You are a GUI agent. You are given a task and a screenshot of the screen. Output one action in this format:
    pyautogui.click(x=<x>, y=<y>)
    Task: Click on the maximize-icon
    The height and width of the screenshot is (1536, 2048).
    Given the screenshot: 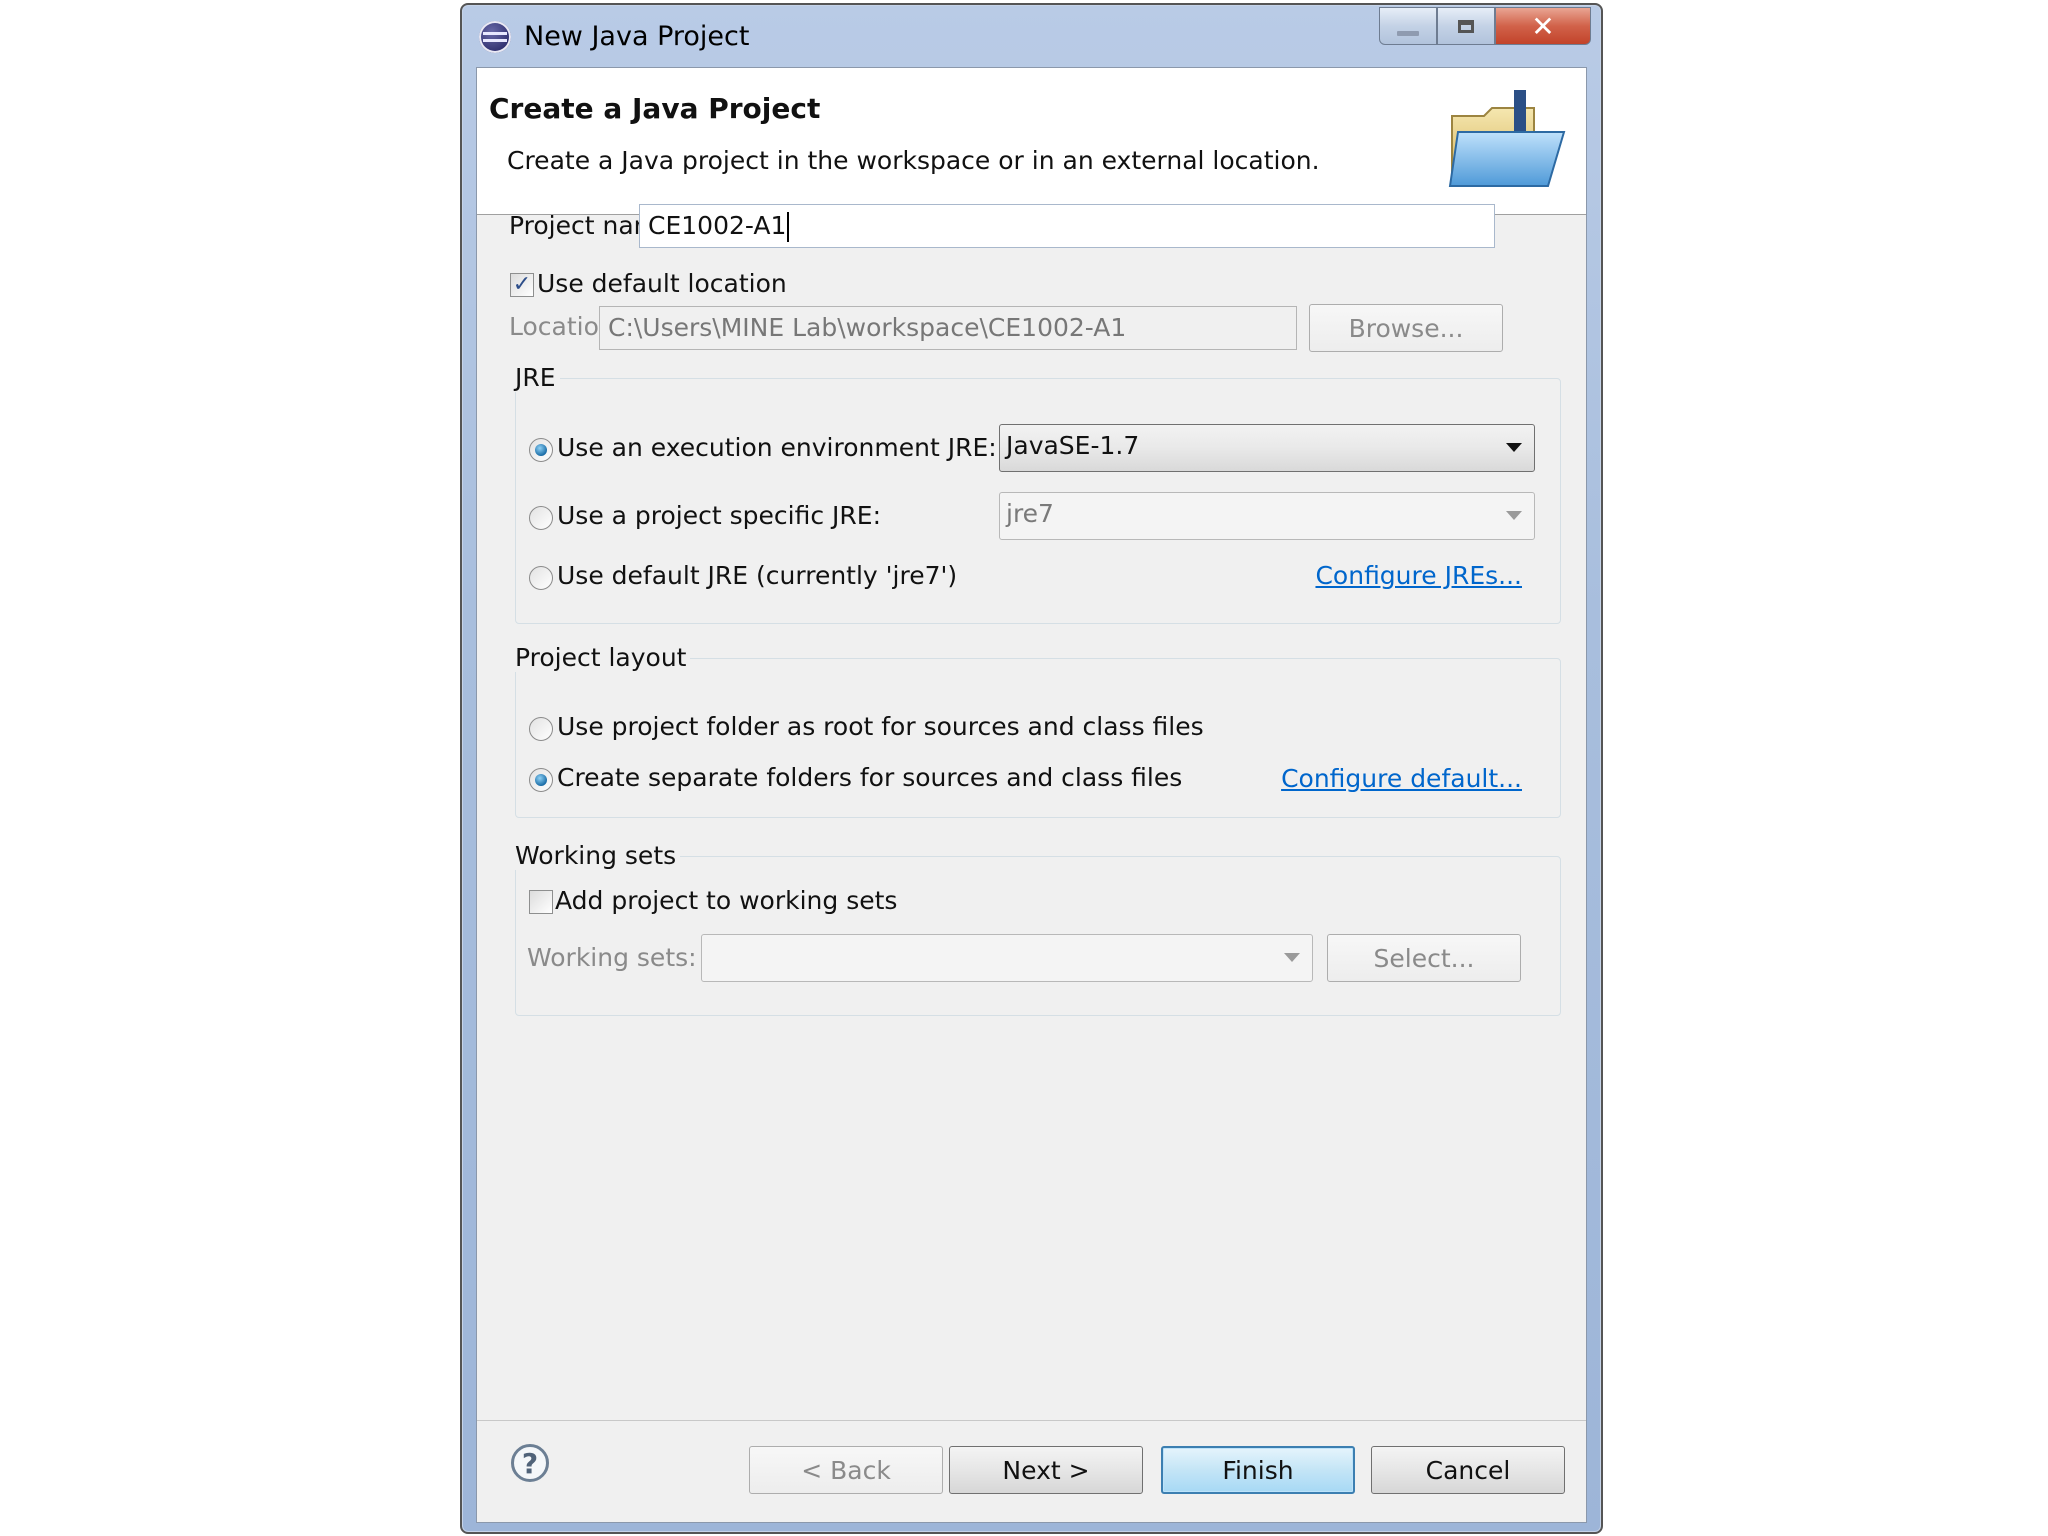 What is the action you would take?
    pyautogui.click(x=1466, y=26)
    